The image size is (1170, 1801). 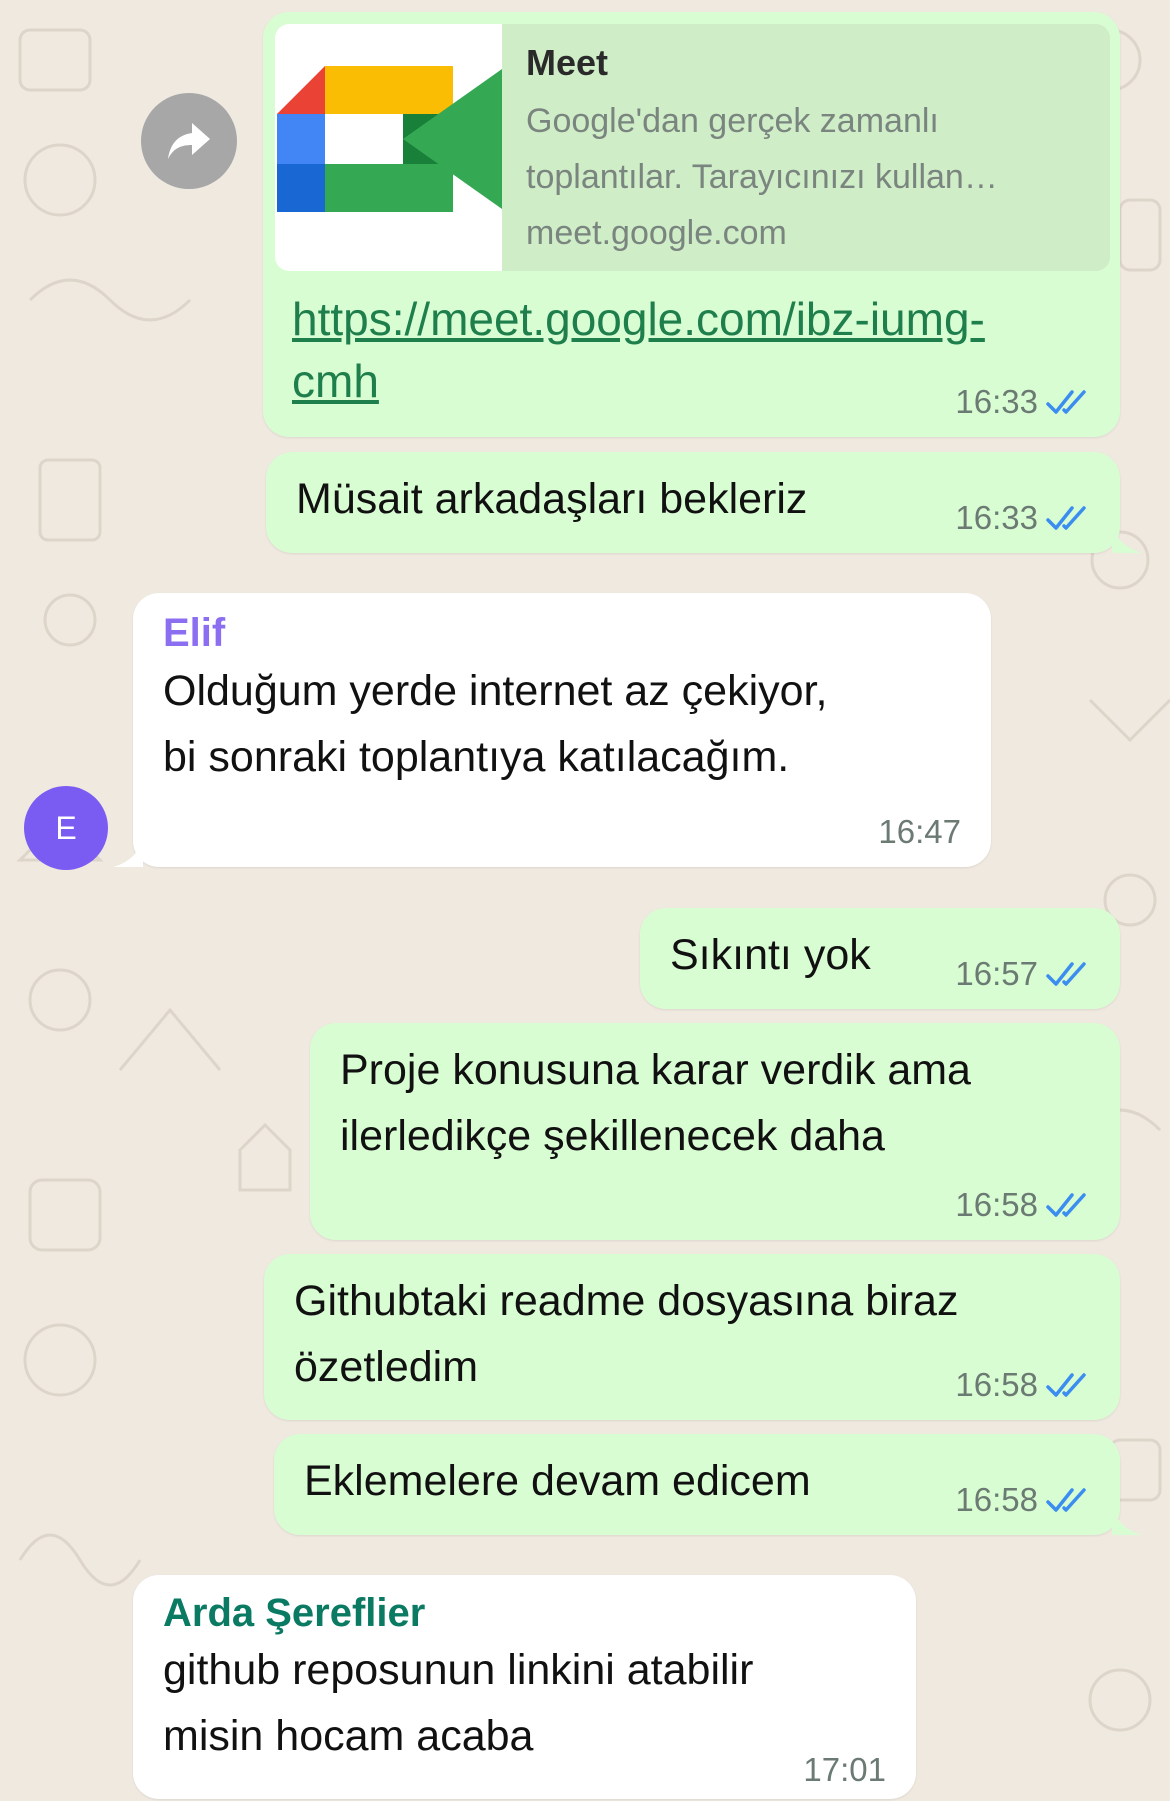 What do you see at coordinates (732, 121) in the screenshot?
I see `link-preview-description-line1: Google'dan gerçek zamanlı` at bounding box center [732, 121].